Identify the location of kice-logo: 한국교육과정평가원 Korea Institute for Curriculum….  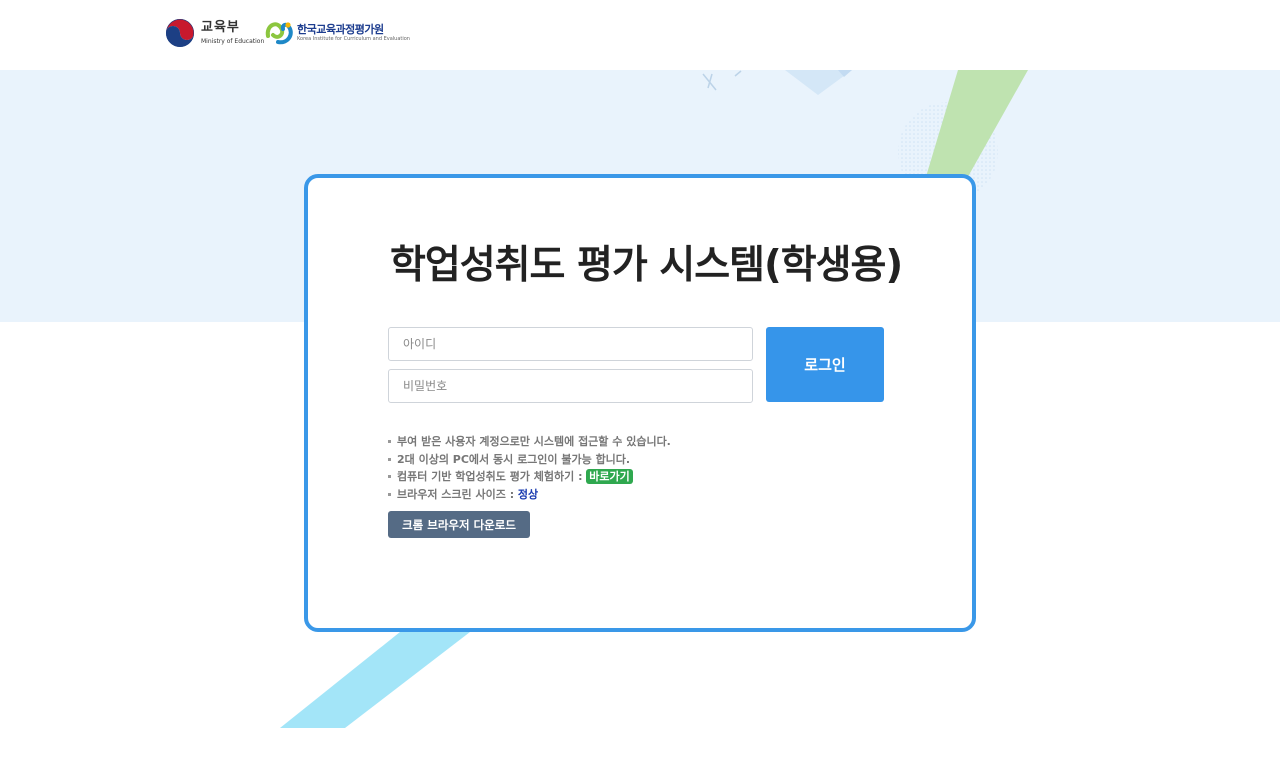
(337, 33).